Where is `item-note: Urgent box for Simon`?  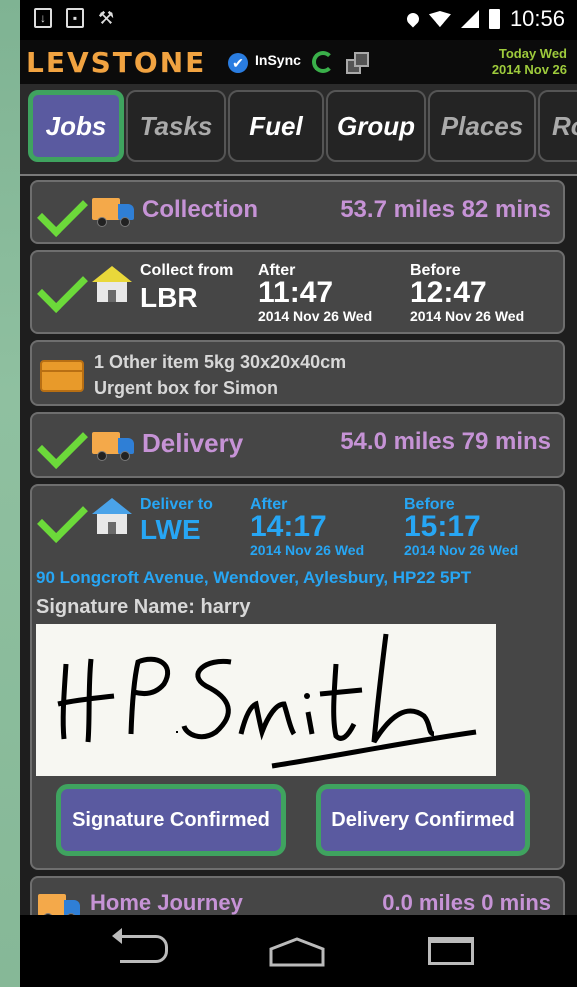
item-note: Urgent box for Simon is located at coordinates (186, 388).